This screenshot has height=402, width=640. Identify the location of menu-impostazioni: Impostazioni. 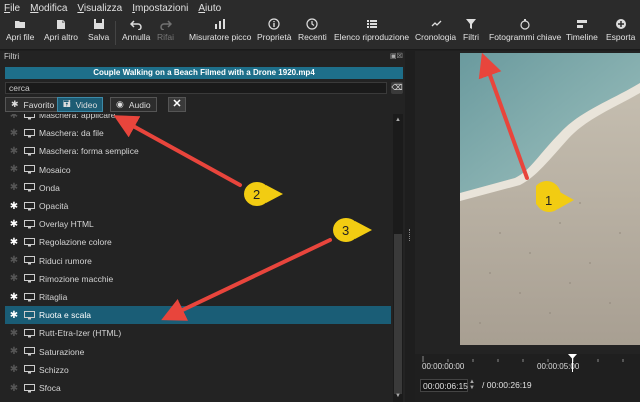
(160, 8).